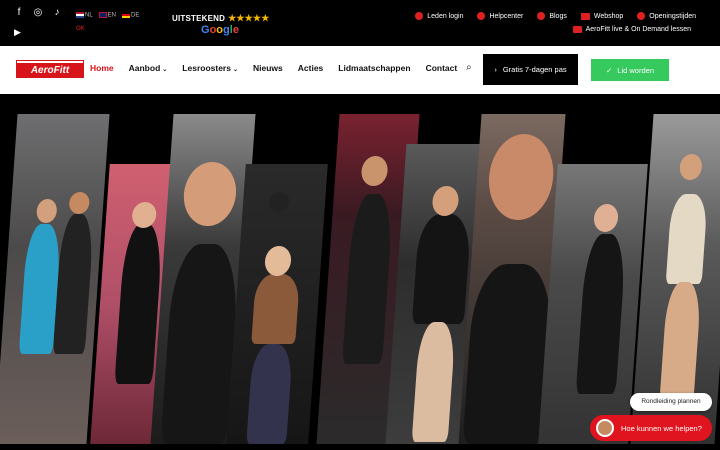 The image size is (720, 450). I want to click on blogs-link: Blogs, so click(552, 16).